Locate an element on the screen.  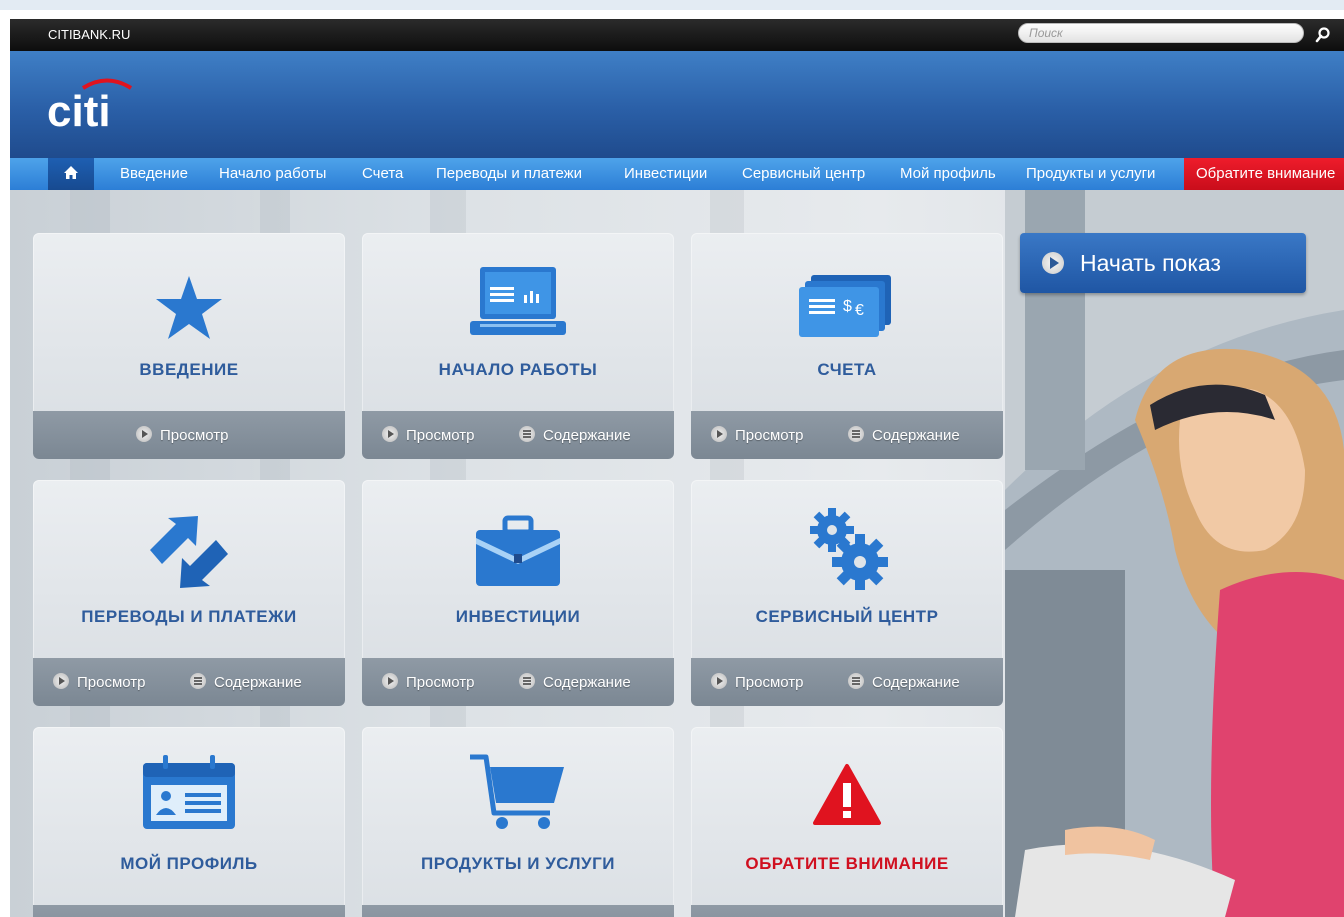
tile-title: ПЕРЕВОДЫ И ПЛАТЕЖИ is located at coordinates (189, 616).